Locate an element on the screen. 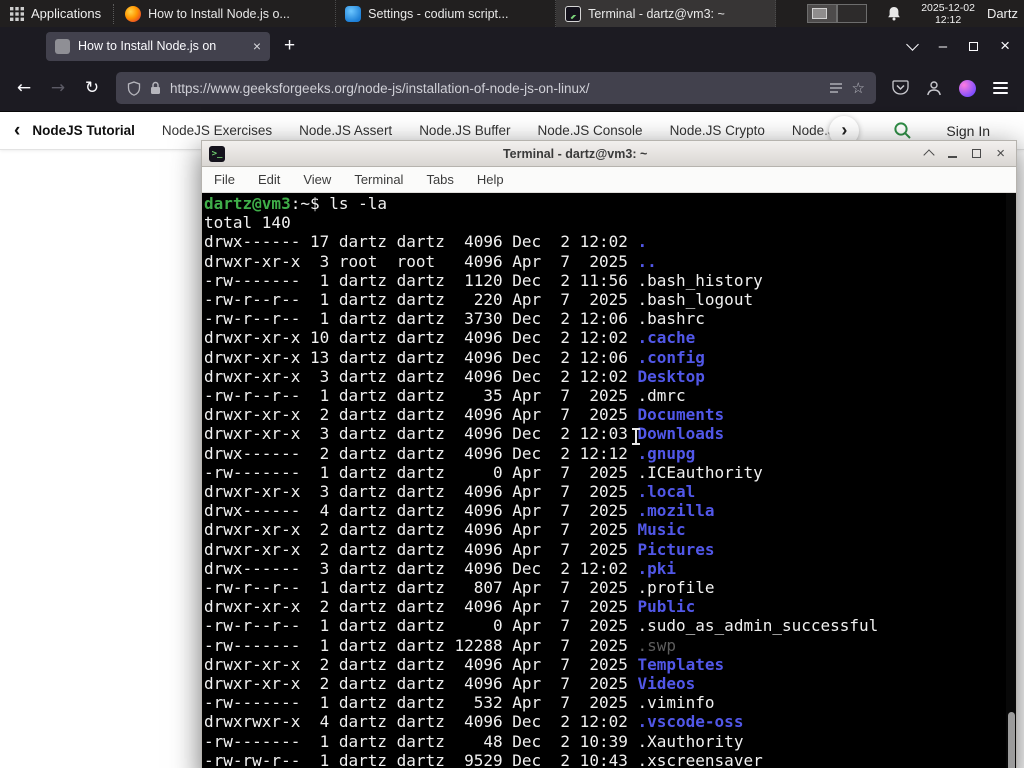 The height and width of the screenshot is (768, 1024). window-maximize-button is located at coordinates (974, 46).